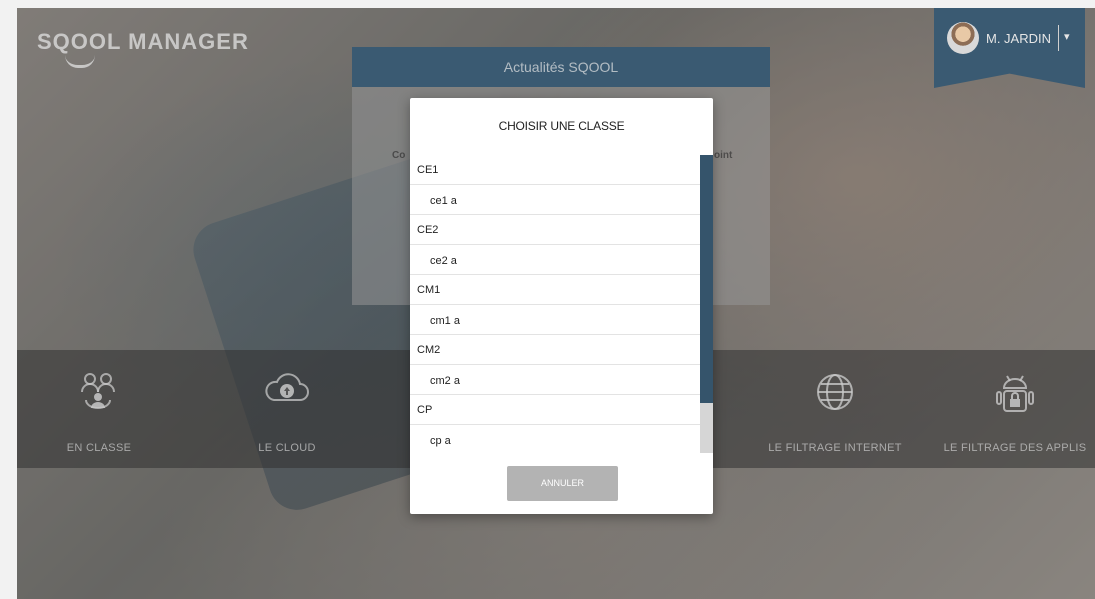  I want to click on cloud-upload-icon, so click(287, 387).